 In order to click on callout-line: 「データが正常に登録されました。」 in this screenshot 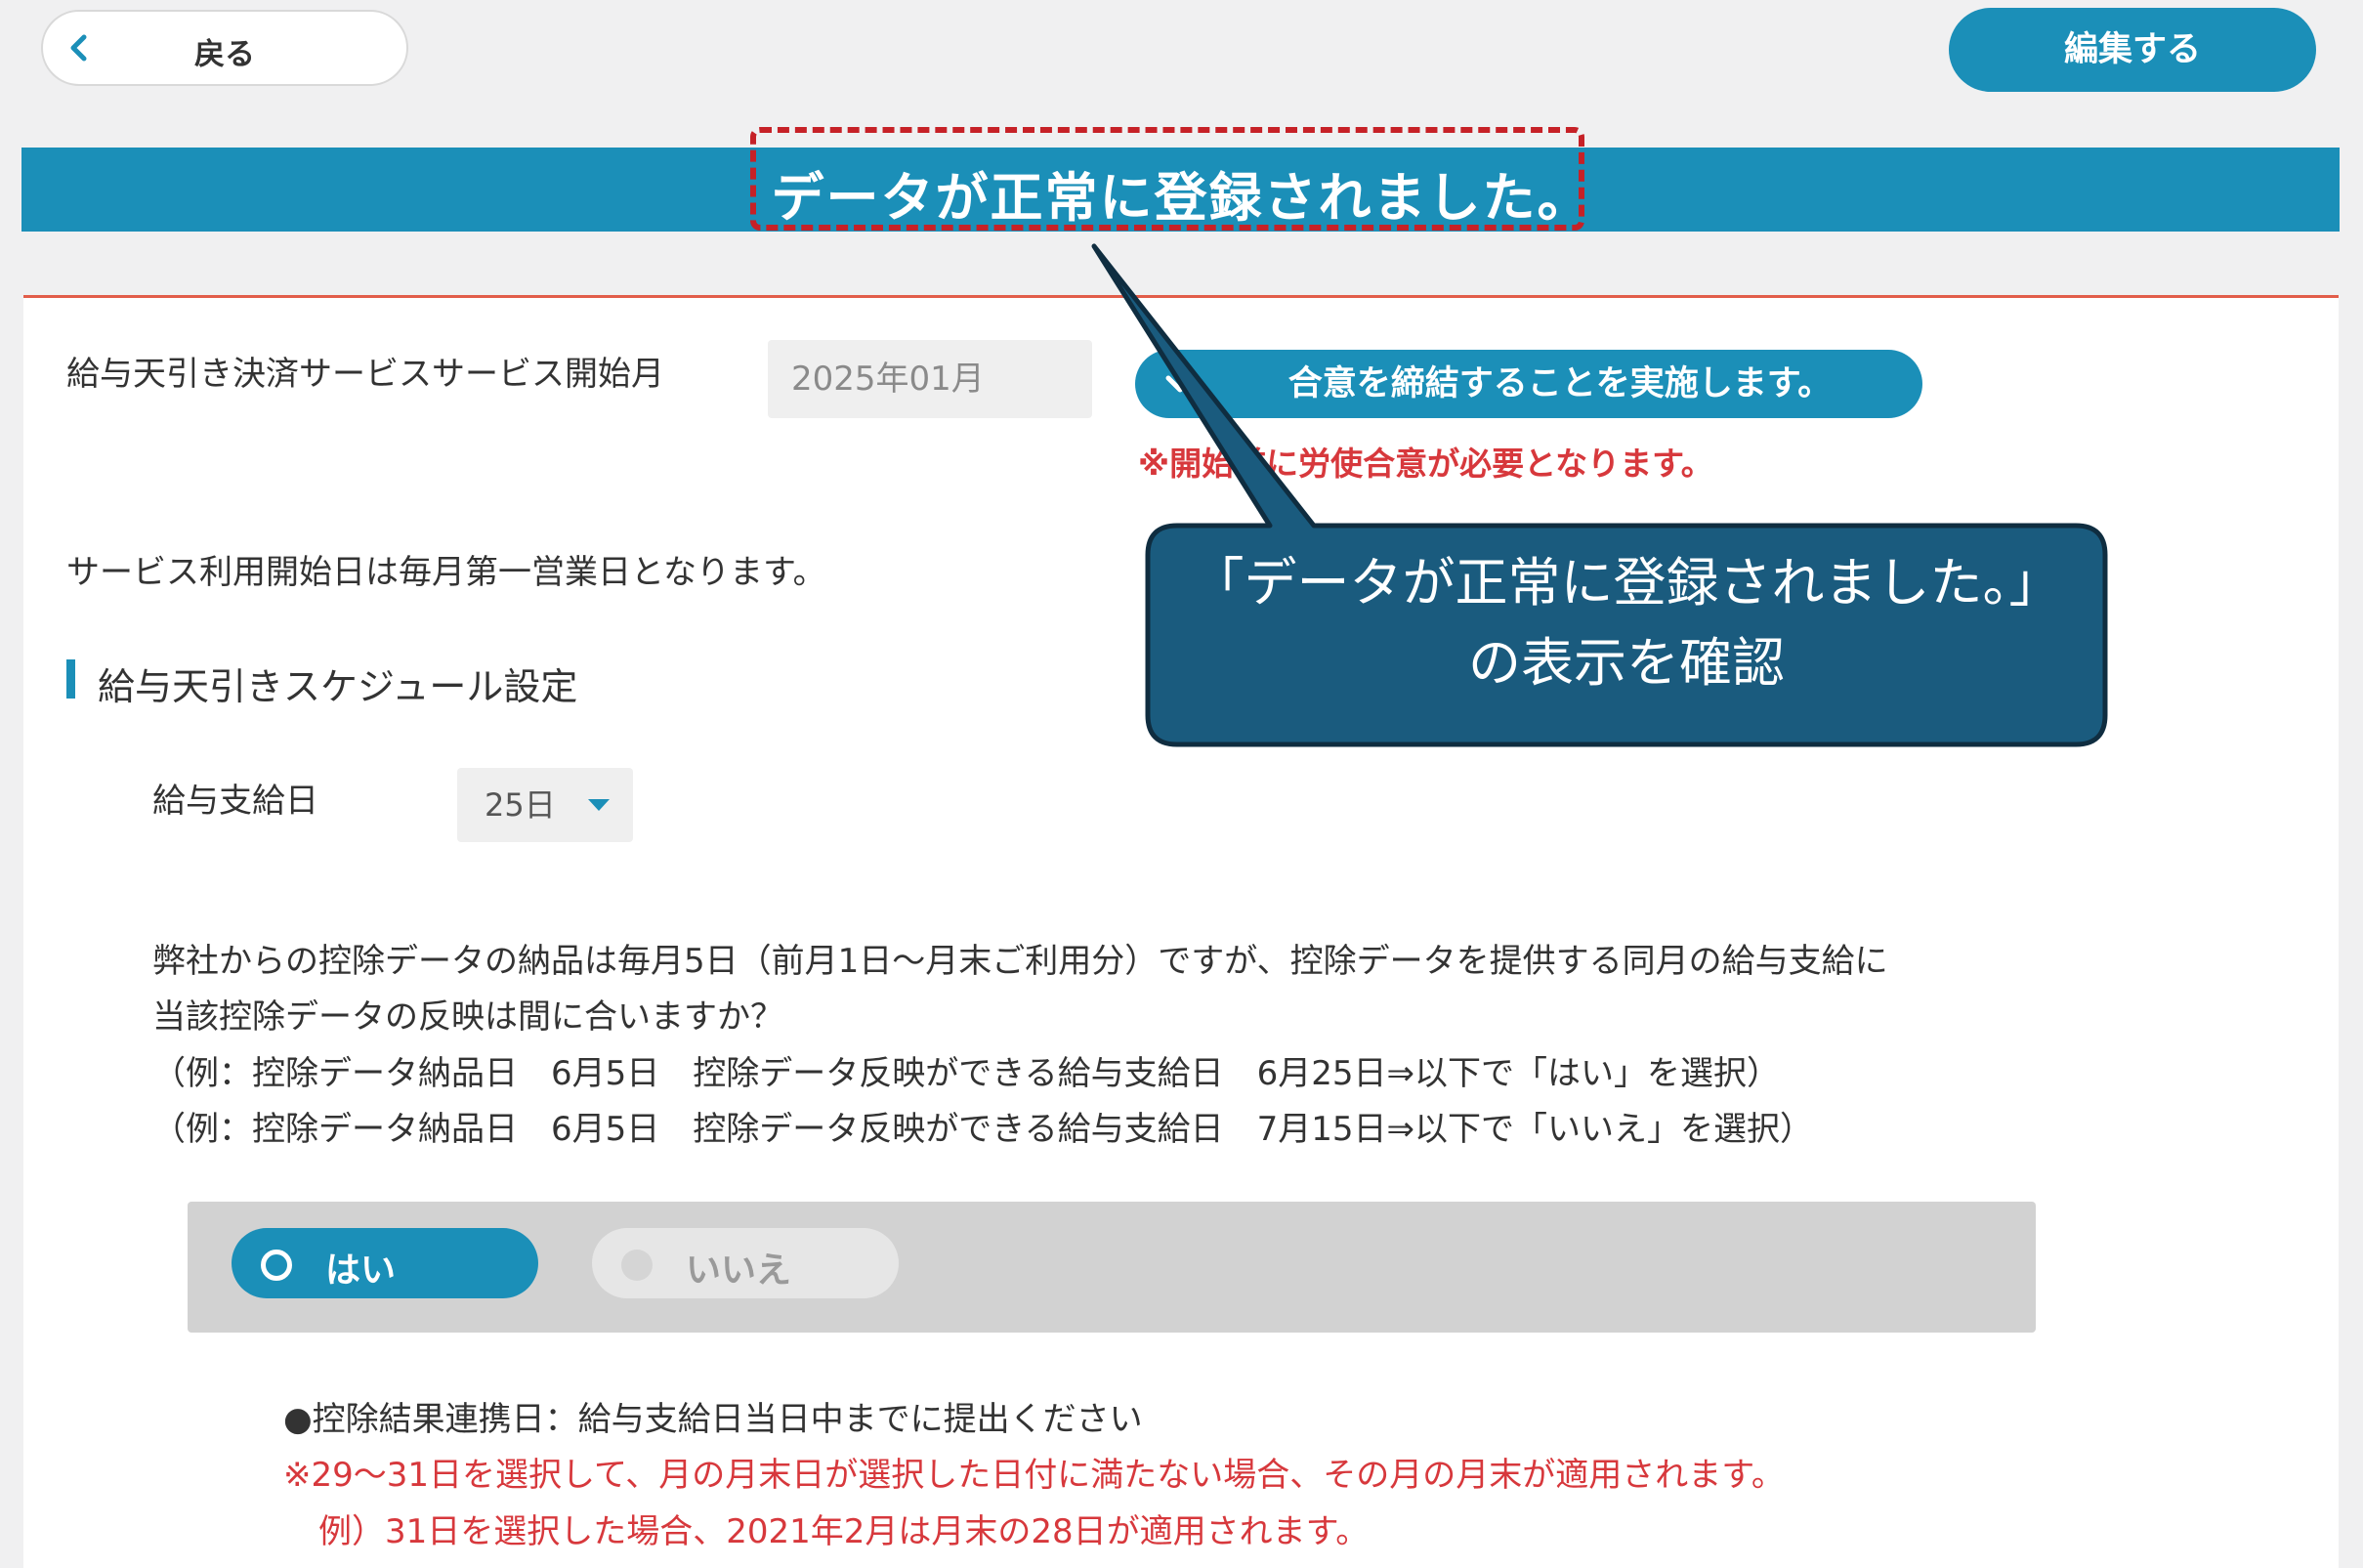, I will do `click(1626, 583)`.